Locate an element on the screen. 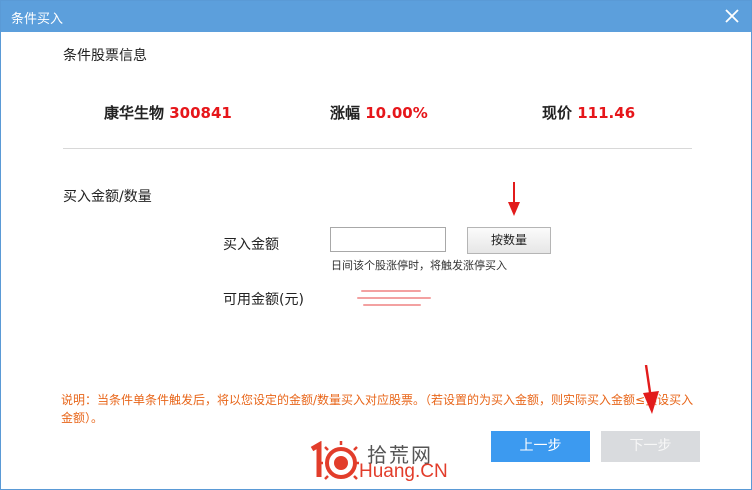 The height and width of the screenshot is (490, 752). amount-section-heading: 买入金额/数量 is located at coordinates (107, 197).